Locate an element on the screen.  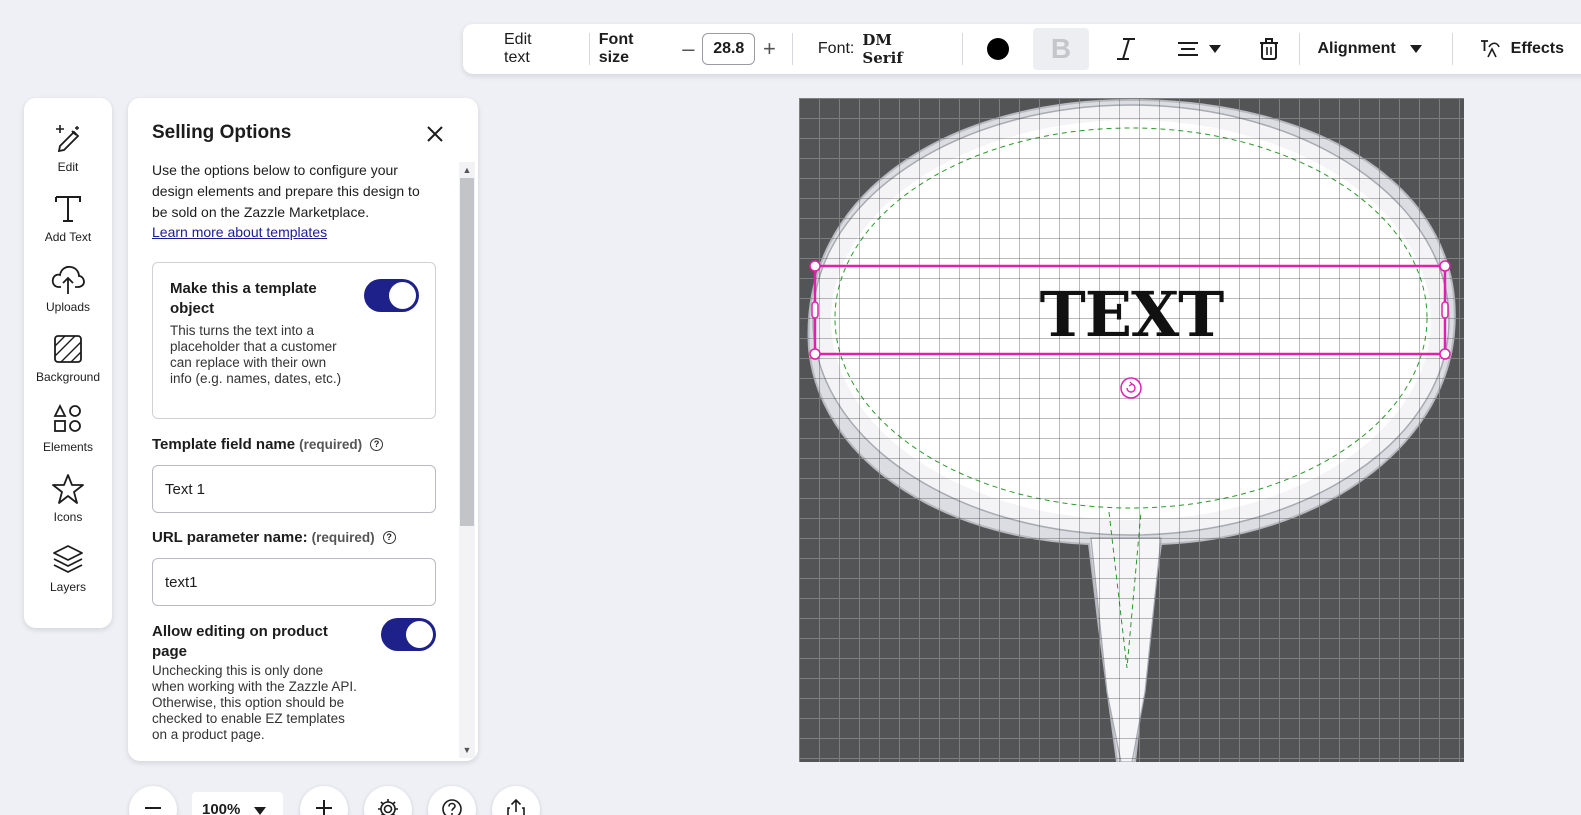
rail-item-edit: Edit is located at coordinates (68, 148).